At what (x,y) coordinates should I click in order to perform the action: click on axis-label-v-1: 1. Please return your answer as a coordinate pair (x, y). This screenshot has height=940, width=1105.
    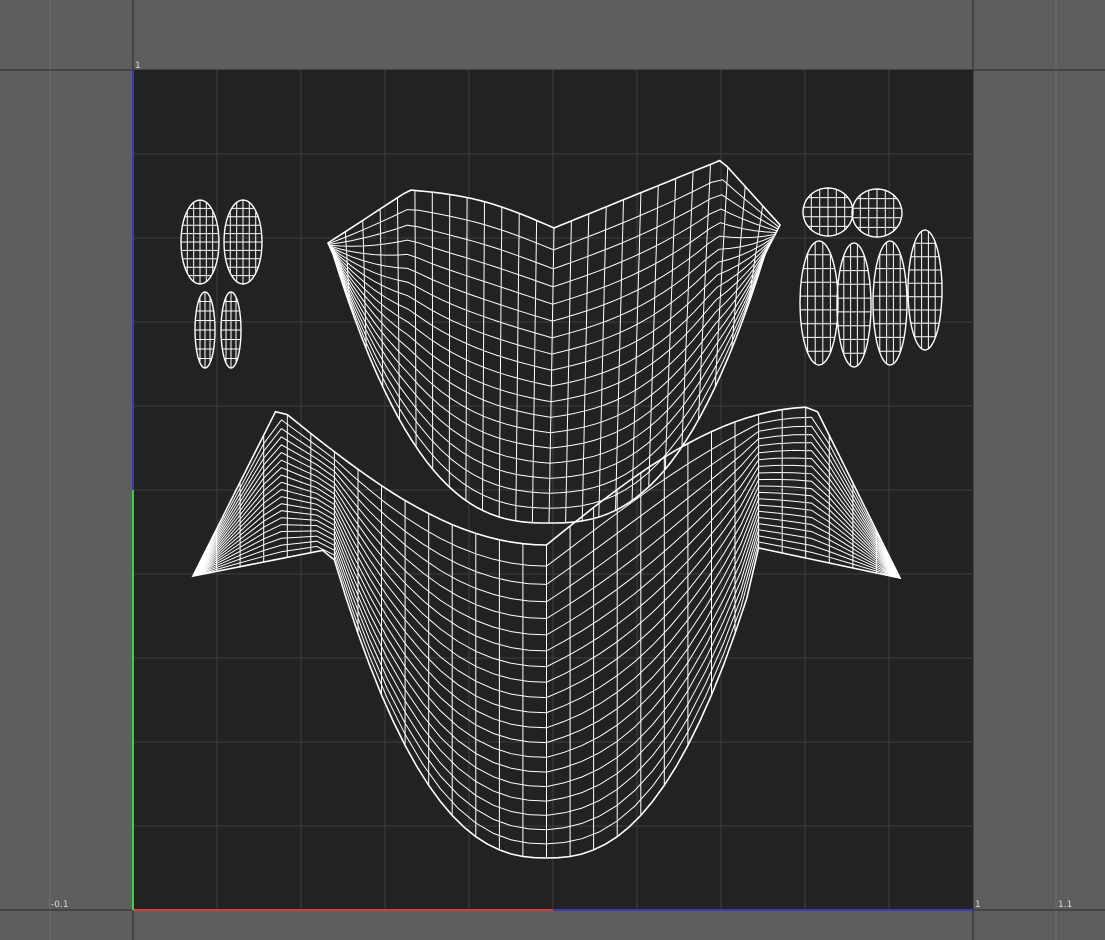
    Looking at the image, I should click on (138, 66).